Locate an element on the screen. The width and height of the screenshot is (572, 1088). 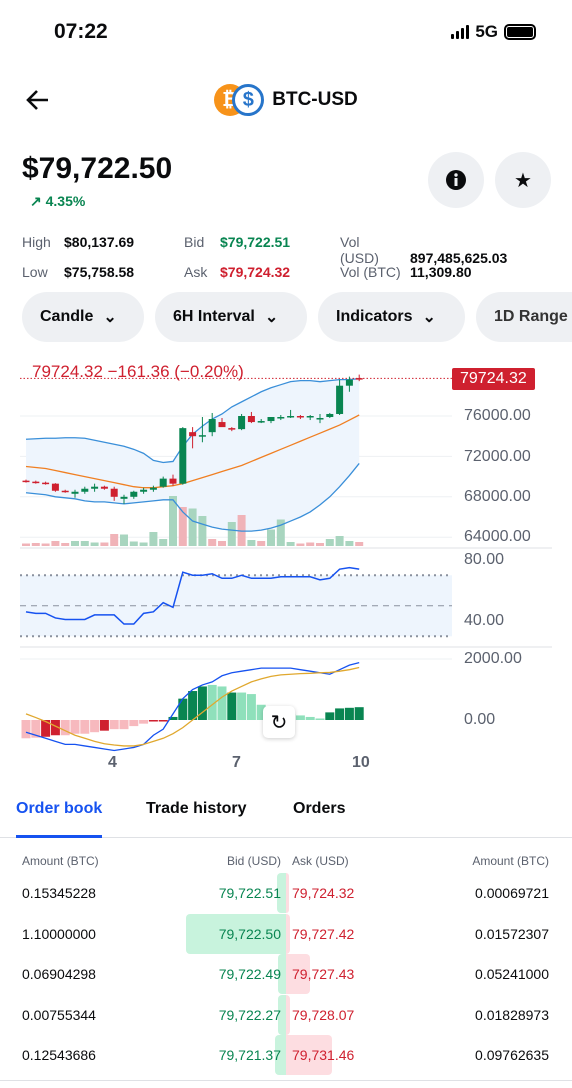
header-ask-amount: Amount (BTC) is located at coordinates (510, 861).